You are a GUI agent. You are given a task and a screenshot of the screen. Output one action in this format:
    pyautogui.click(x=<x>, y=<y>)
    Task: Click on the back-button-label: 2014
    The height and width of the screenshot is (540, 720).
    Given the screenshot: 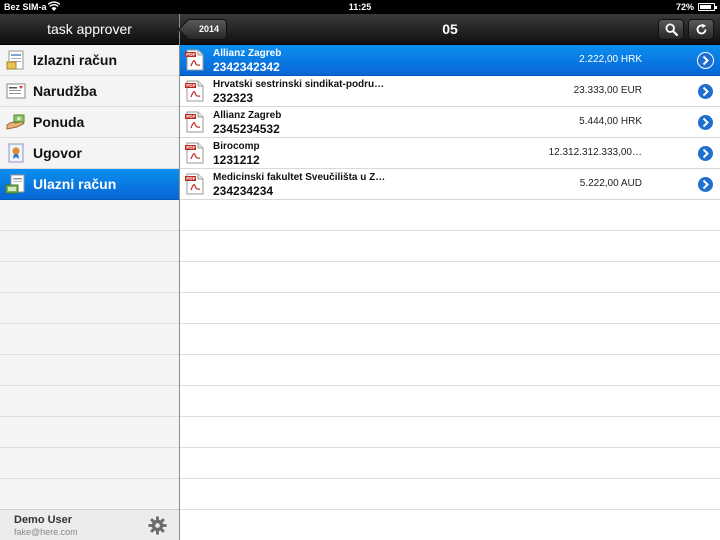 What is the action you would take?
    pyautogui.click(x=209, y=29)
    